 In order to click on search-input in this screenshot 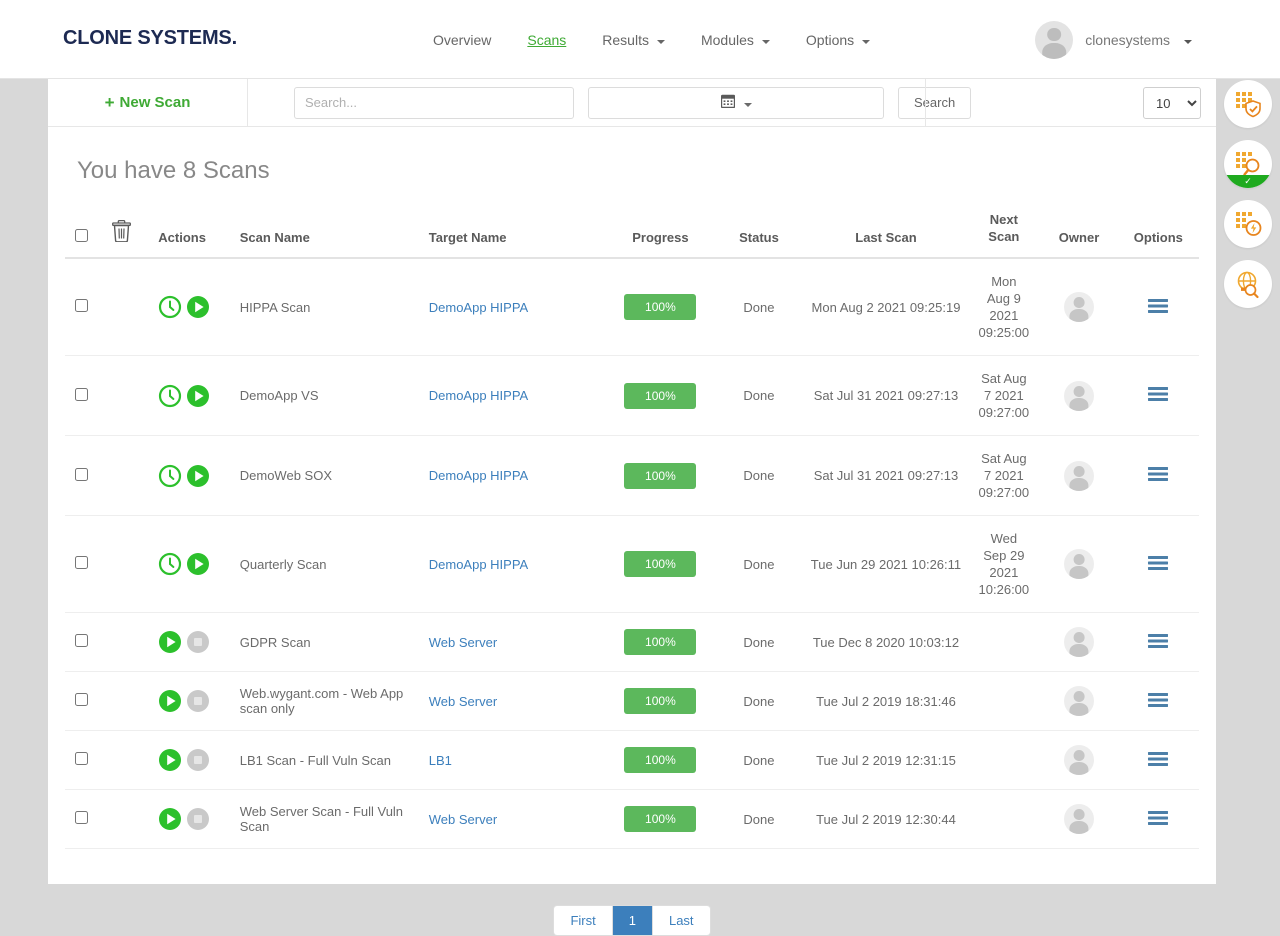, I will do `click(434, 103)`.